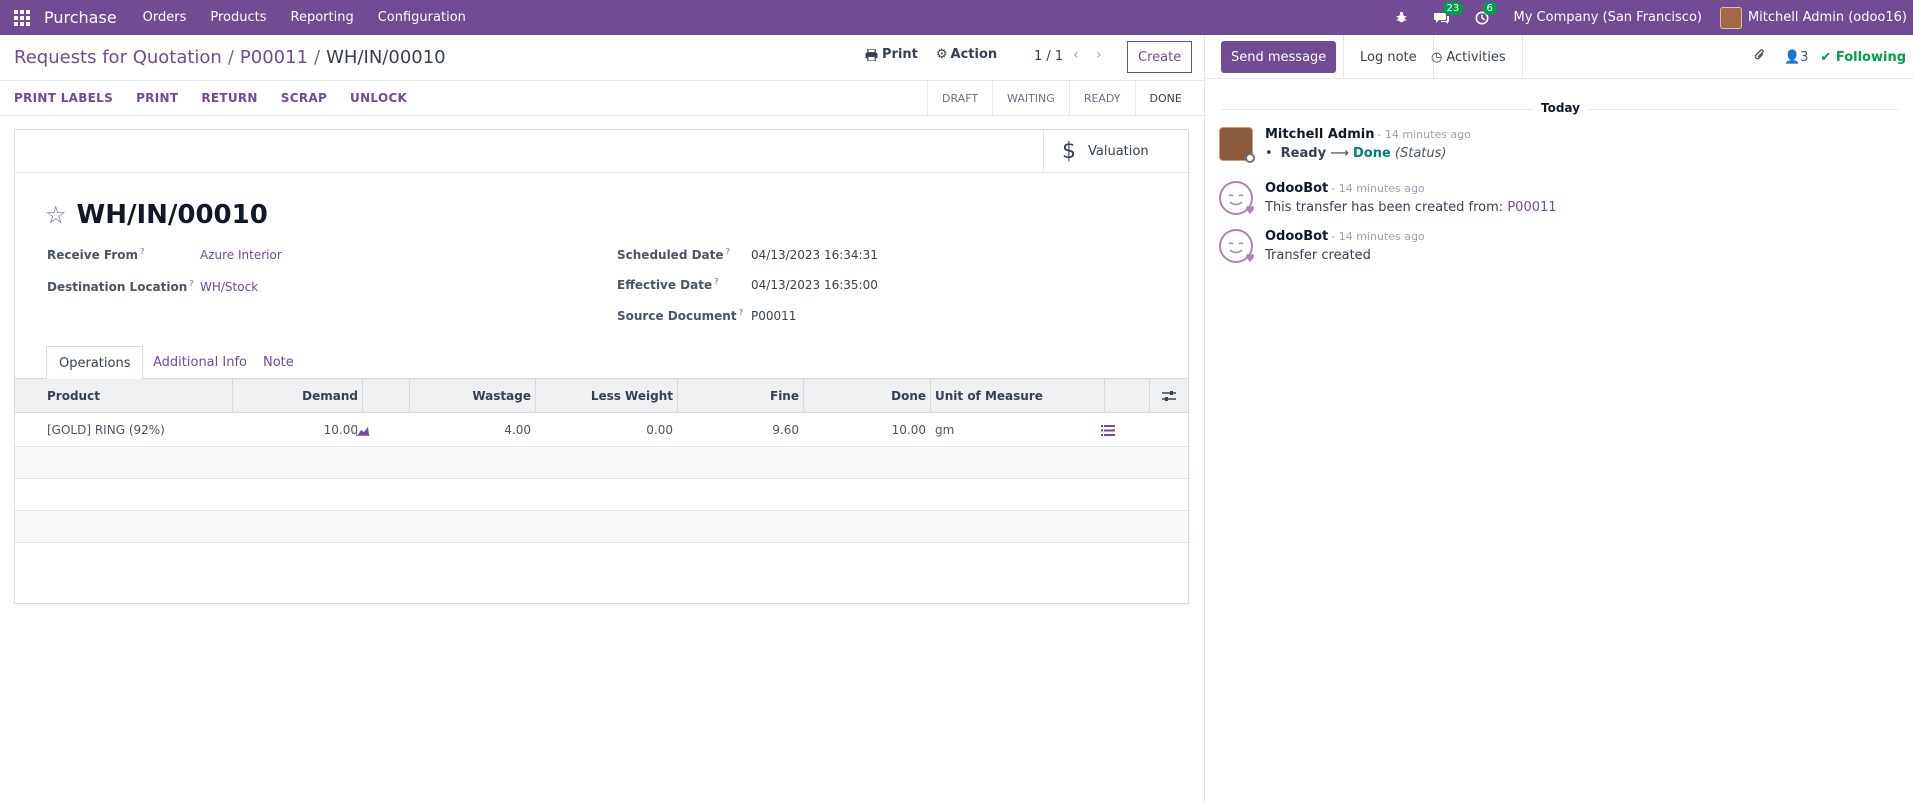 The image size is (1913, 803). I want to click on paperclip-icon, so click(1760, 57).